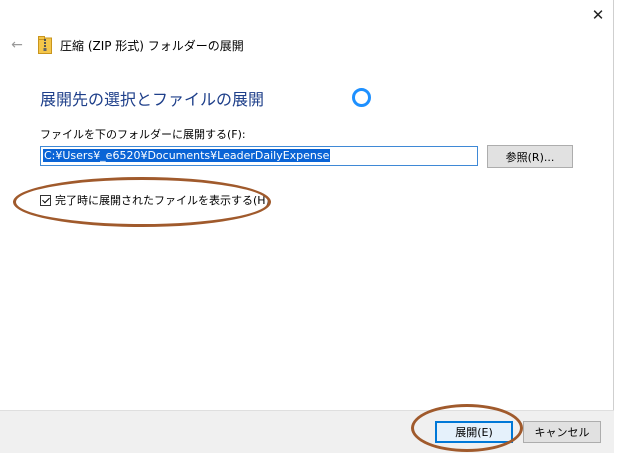 This screenshot has width=617, height=455. What do you see at coordinates (45, 45) in the screenshot?
I see `zip-folder-icon` at bounding box center [45, 45].